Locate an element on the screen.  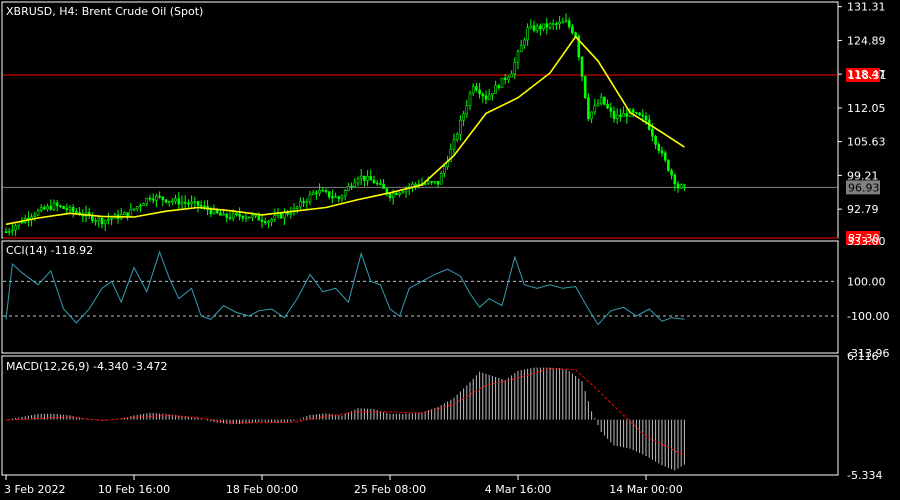
macd-axis-label: 6.116 is located at coordinates (863, 356).